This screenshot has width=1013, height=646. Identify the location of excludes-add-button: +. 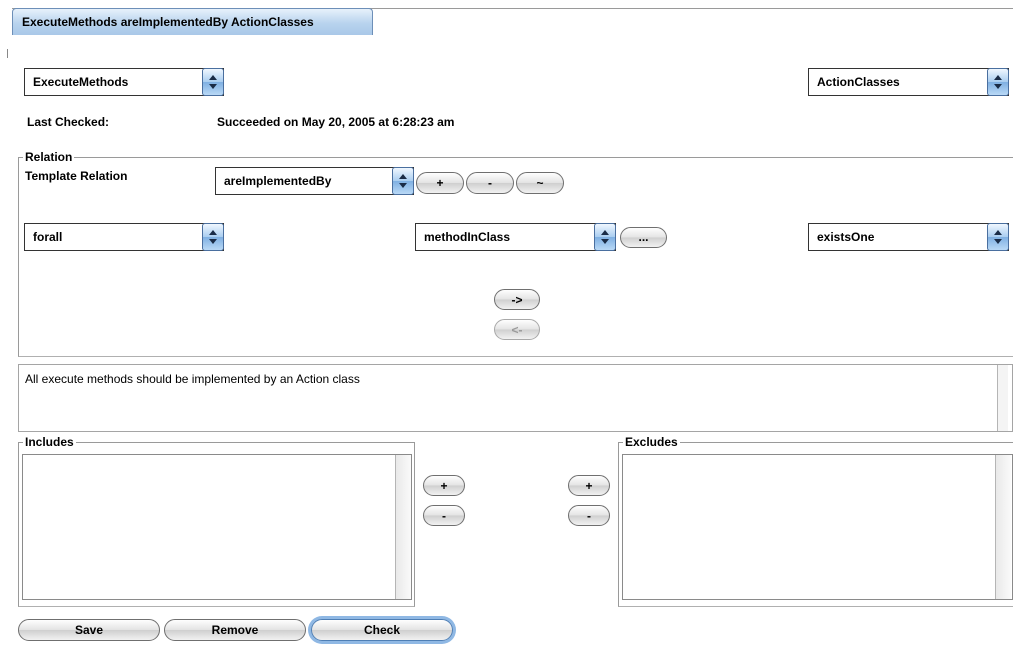
(589, 485).